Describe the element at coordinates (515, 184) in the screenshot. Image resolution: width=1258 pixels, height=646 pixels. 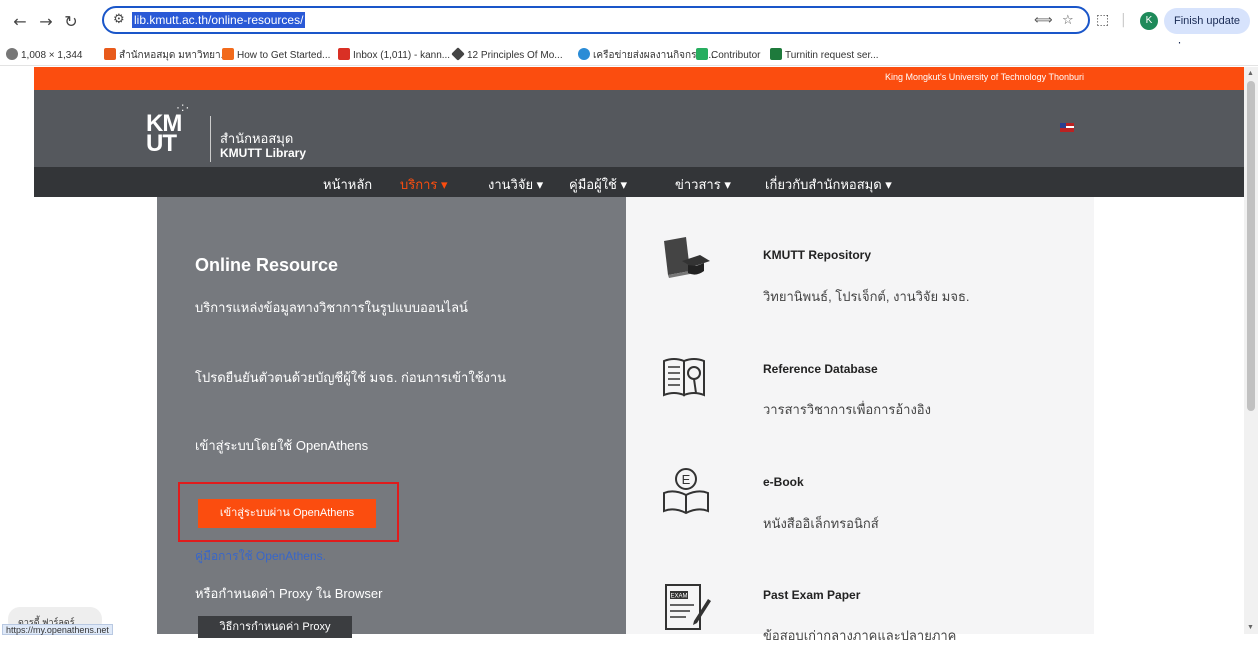
I see `menu-research: งานวิจัย ▾` at that location.